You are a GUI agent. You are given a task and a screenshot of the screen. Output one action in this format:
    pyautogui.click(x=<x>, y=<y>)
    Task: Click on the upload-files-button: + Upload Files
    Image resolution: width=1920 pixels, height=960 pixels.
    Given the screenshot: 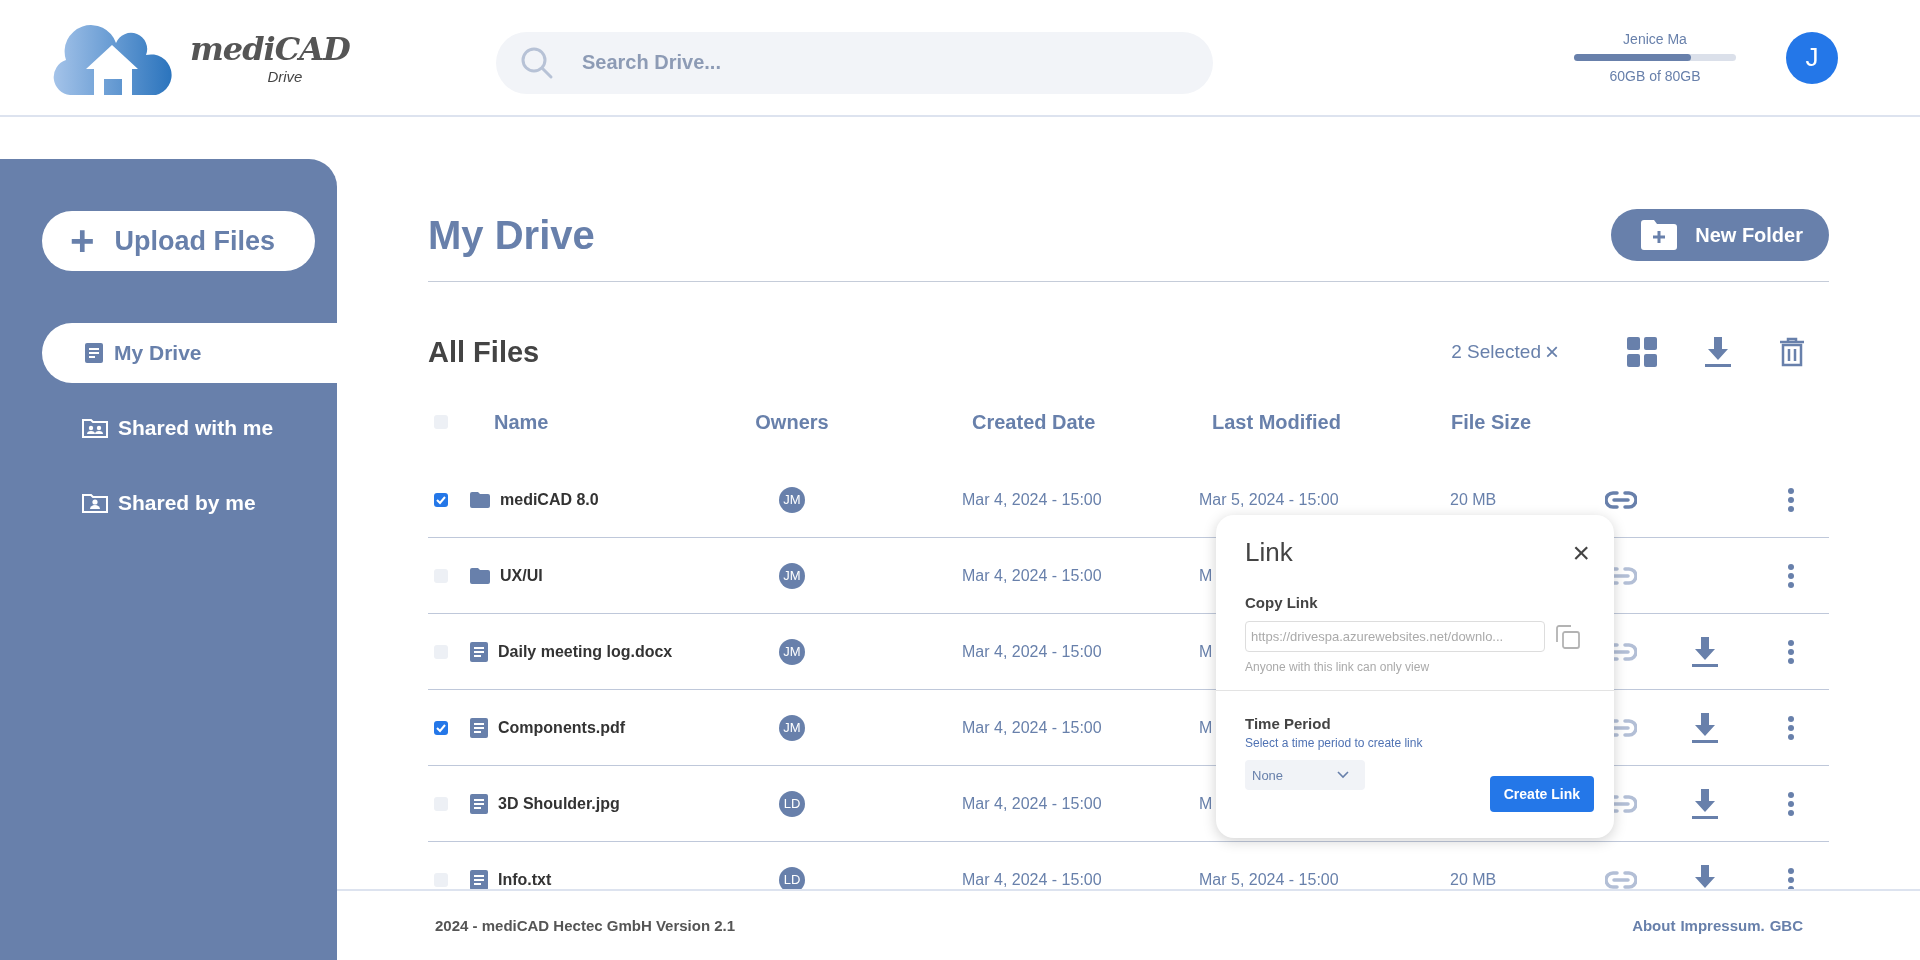 What is the action you would take?
    pyautogui.click(x=178, y=241)
    